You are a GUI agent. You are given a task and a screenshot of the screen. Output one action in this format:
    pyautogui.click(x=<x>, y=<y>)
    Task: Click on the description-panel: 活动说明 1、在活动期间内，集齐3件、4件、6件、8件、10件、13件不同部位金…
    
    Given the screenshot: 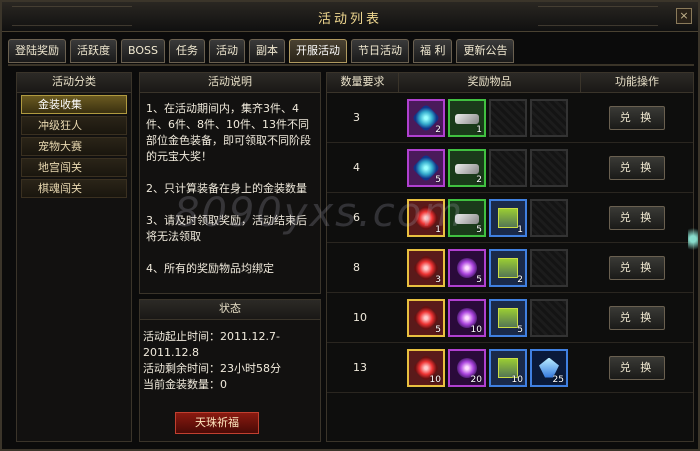 What is the action you would take?
    pyautogui.click(x=230, y=183)
    